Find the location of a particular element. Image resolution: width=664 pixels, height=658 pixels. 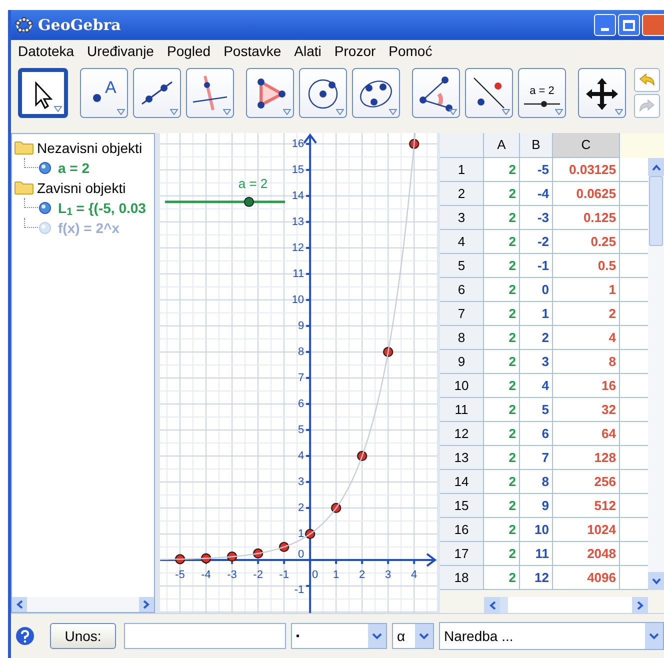

minimize-button is located at coordinates (605, 25).